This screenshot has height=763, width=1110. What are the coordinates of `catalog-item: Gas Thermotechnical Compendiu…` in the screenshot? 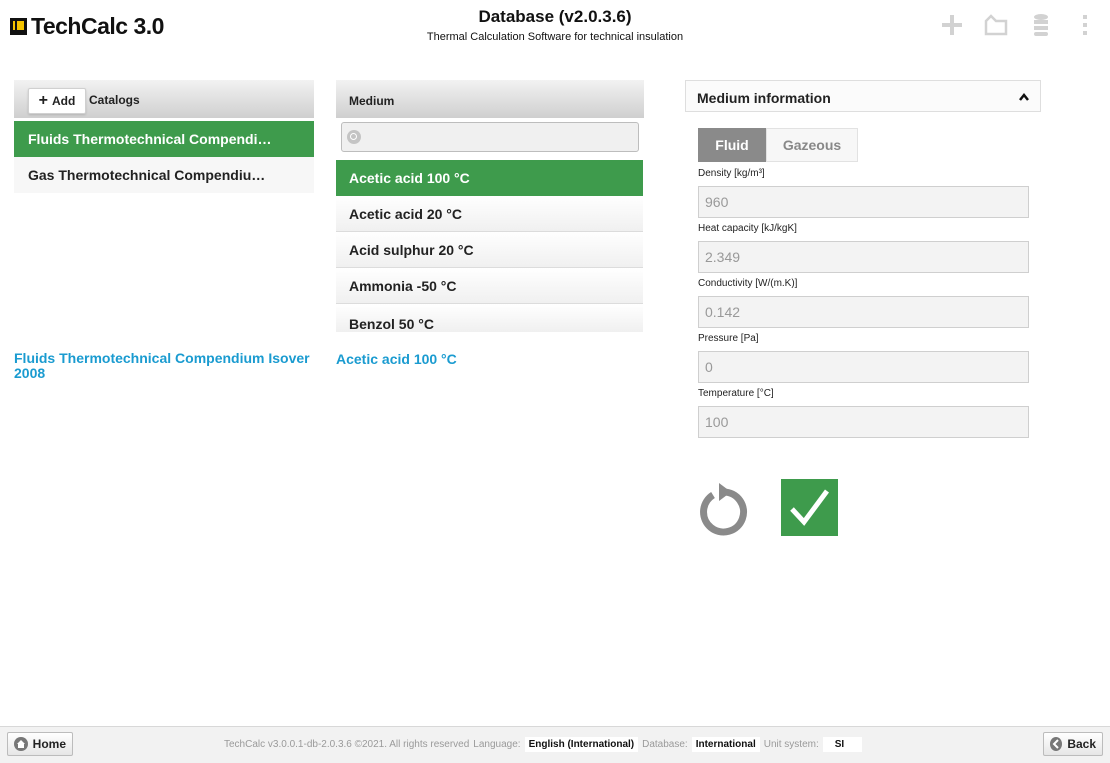 It's located at (164, 175).